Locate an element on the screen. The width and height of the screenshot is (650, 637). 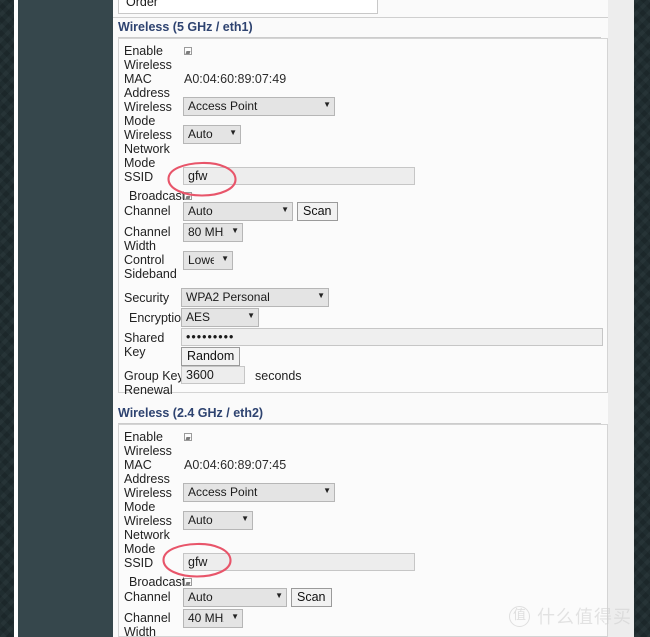
select-wireless-mode-5ghz: Access Point is located at coordinates (259, 106).